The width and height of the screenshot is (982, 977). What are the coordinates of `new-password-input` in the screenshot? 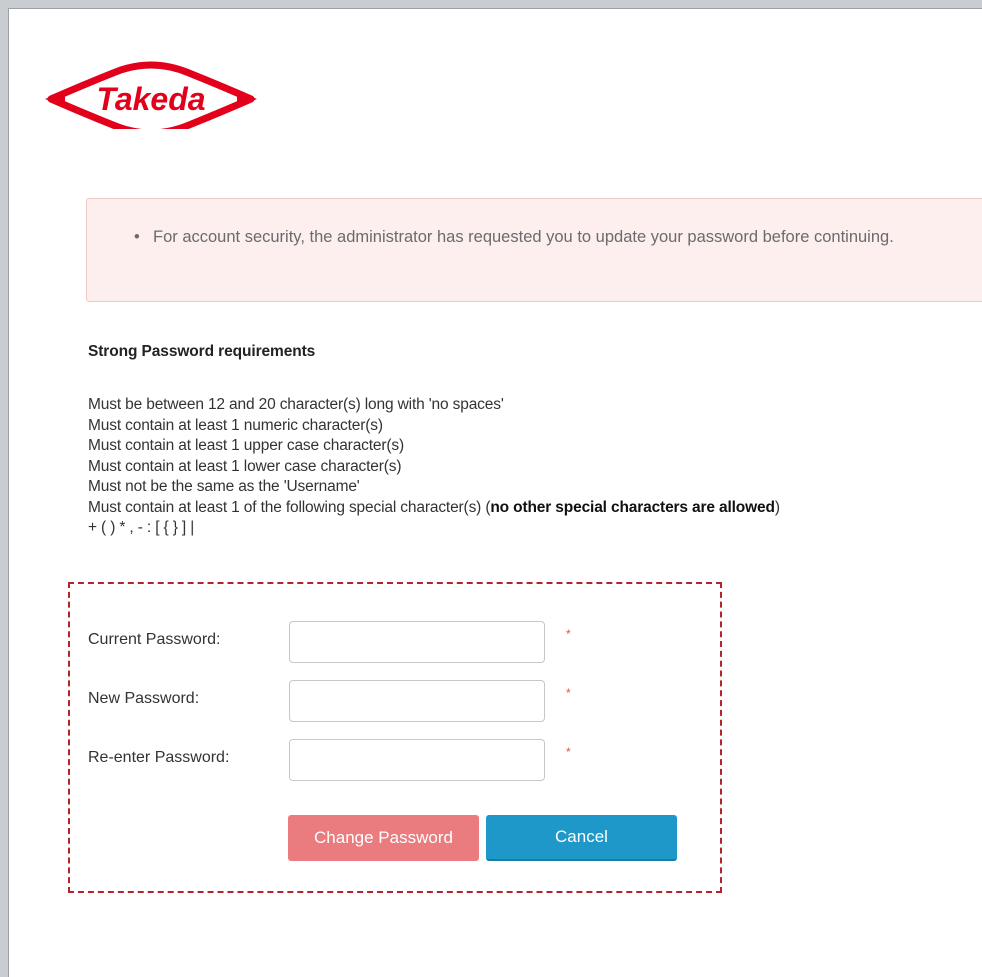 It's located at (417, 701).